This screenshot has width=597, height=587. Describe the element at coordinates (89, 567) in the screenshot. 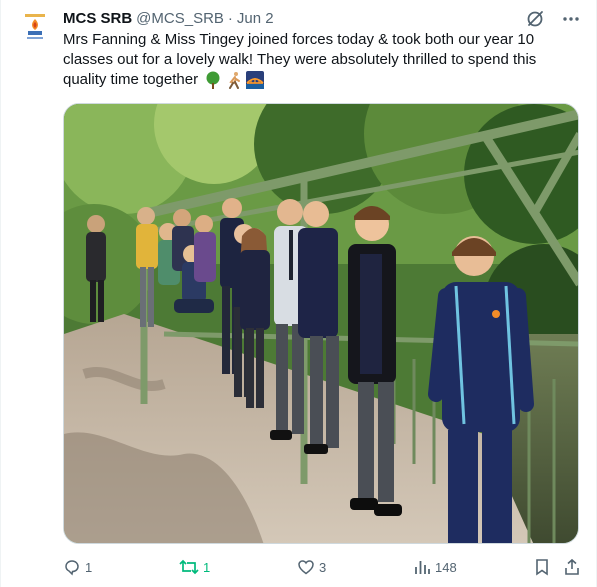

I see `reply-count: 1` at that location.